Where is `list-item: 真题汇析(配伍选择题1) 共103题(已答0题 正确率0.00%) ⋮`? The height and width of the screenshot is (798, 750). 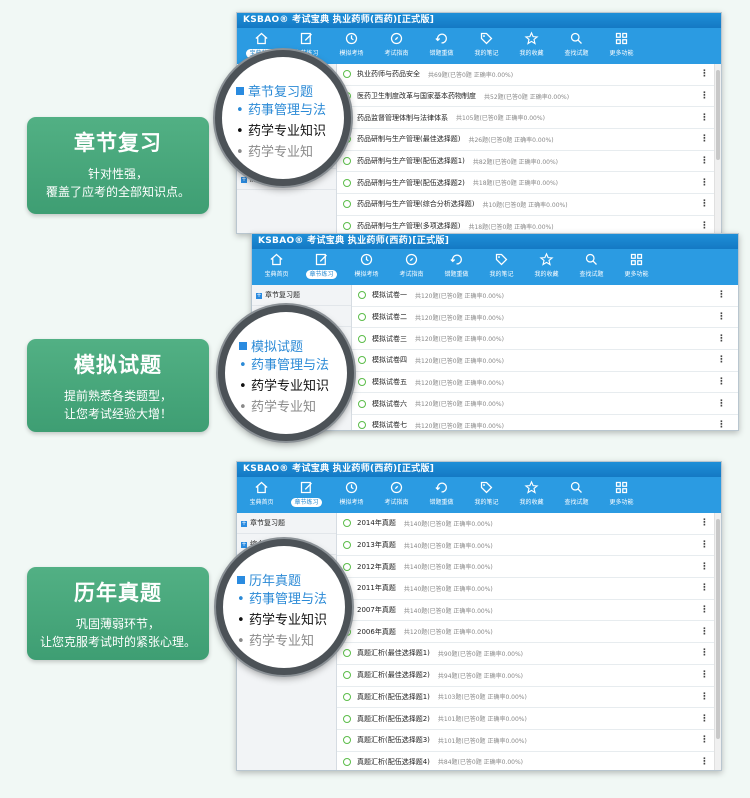
list-item: 真题汇析(配伍选择题1) 共103题(已答0题 正确率0.00%) ⋮ is located at coordinates (529, 698).